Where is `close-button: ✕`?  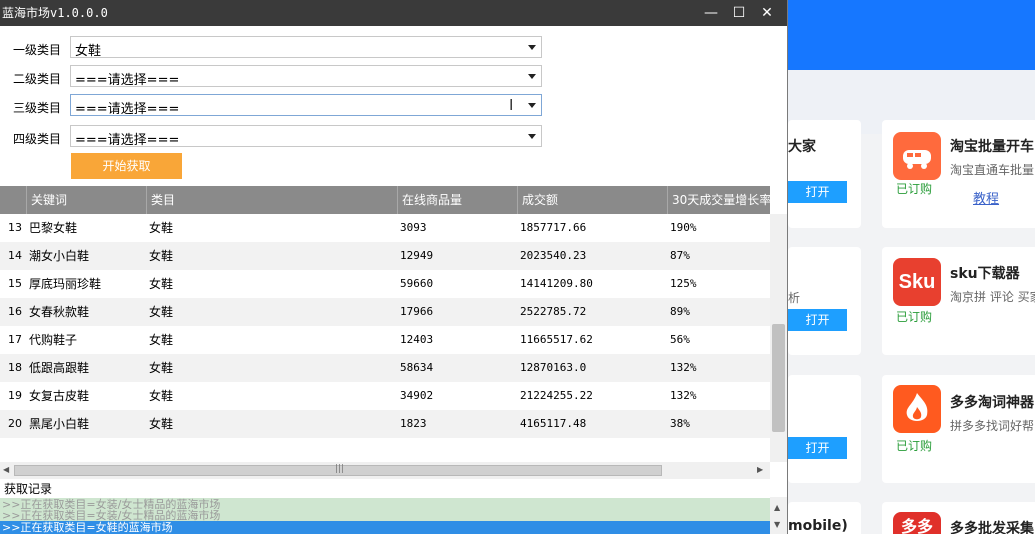 close-button: ✕ is located at coordinates (767, 13).